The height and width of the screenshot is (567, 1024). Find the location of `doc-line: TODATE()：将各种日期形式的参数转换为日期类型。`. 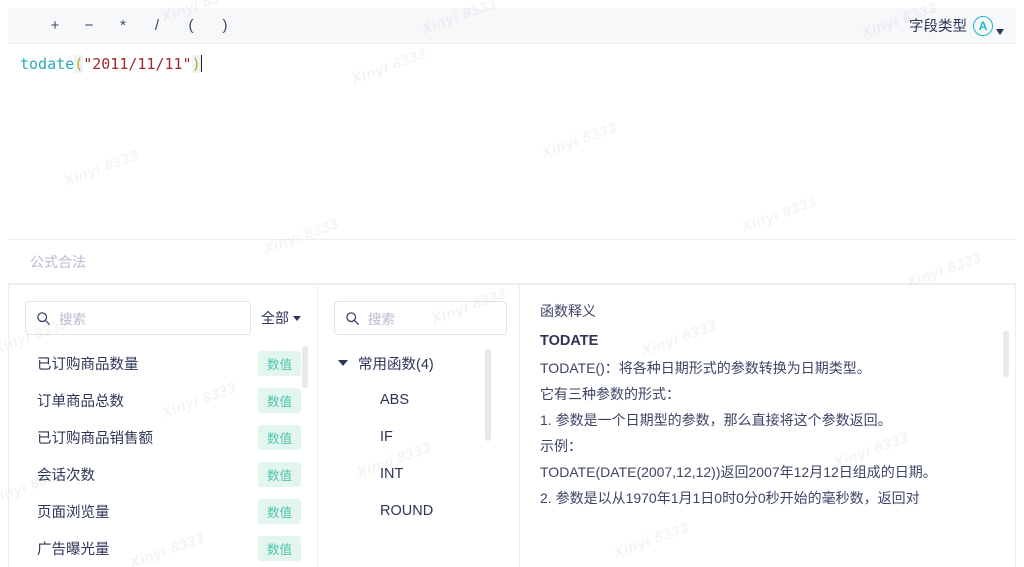

doc-line: TODATE()：将各种日期形式的参数转换为日期类型。 is located at coordinates (705, 368).